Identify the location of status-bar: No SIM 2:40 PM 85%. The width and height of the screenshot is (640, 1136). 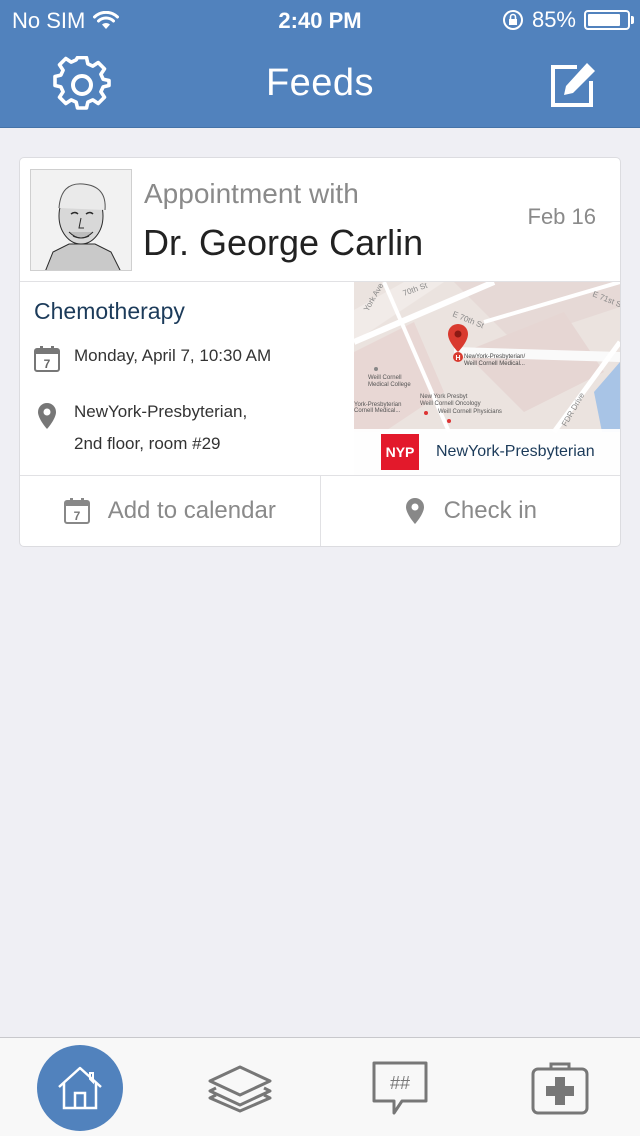
(320, 20).